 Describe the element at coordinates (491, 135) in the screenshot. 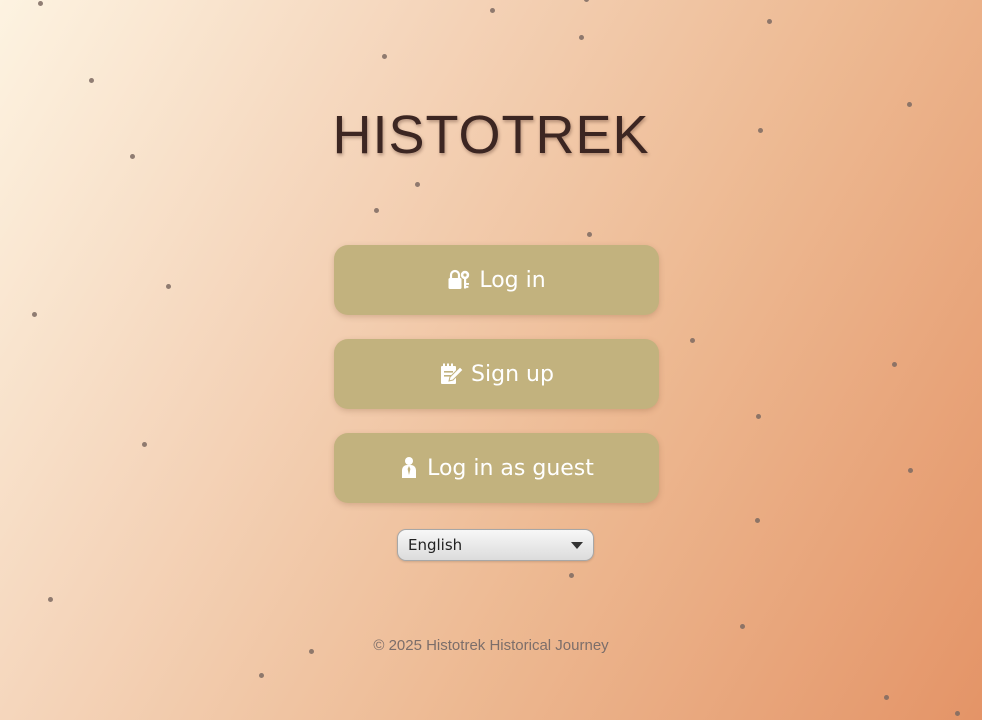

I see `app-title: HISTOTREK` at that location.